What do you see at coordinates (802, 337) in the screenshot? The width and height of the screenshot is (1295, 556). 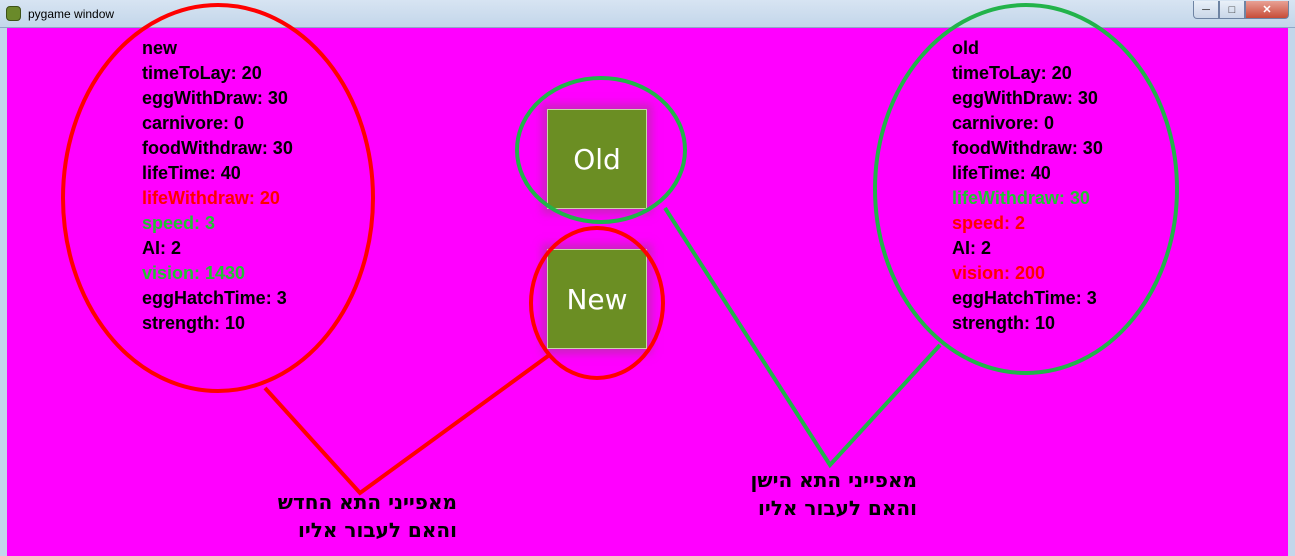 I see `old-annotation-pointer` at bounding box center [802, 337].